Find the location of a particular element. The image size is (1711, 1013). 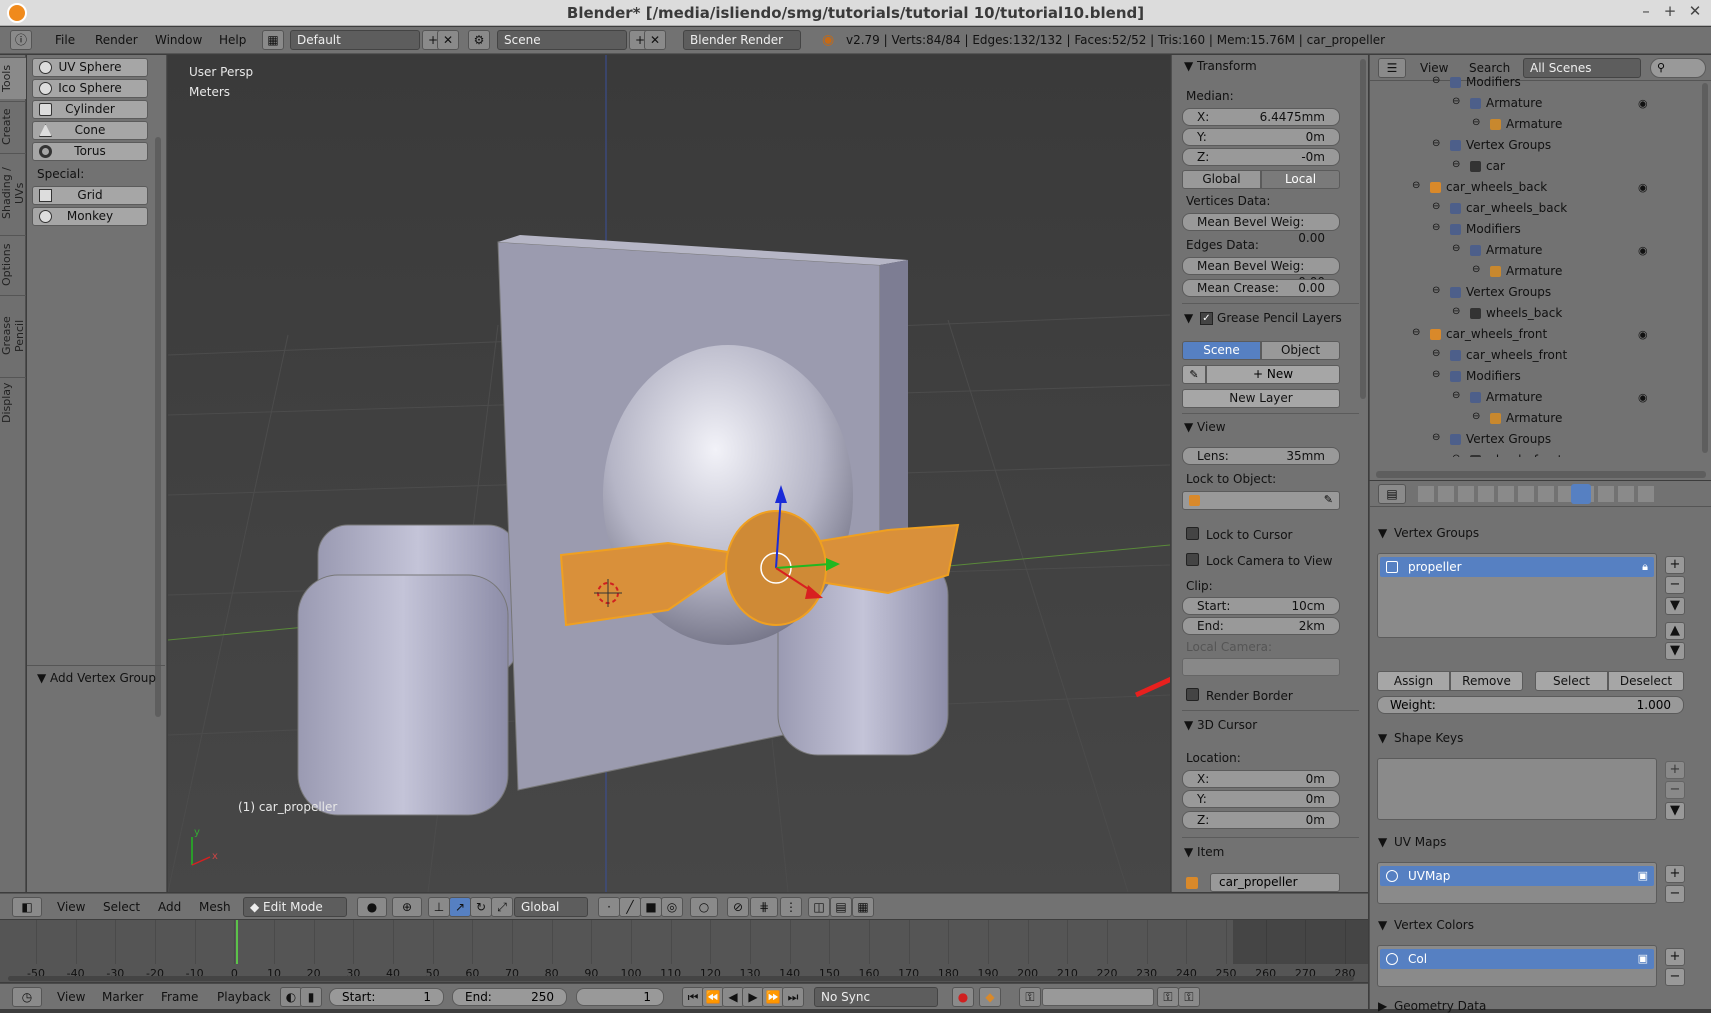

maximize-button: + is located at coordinates (1670, 11).